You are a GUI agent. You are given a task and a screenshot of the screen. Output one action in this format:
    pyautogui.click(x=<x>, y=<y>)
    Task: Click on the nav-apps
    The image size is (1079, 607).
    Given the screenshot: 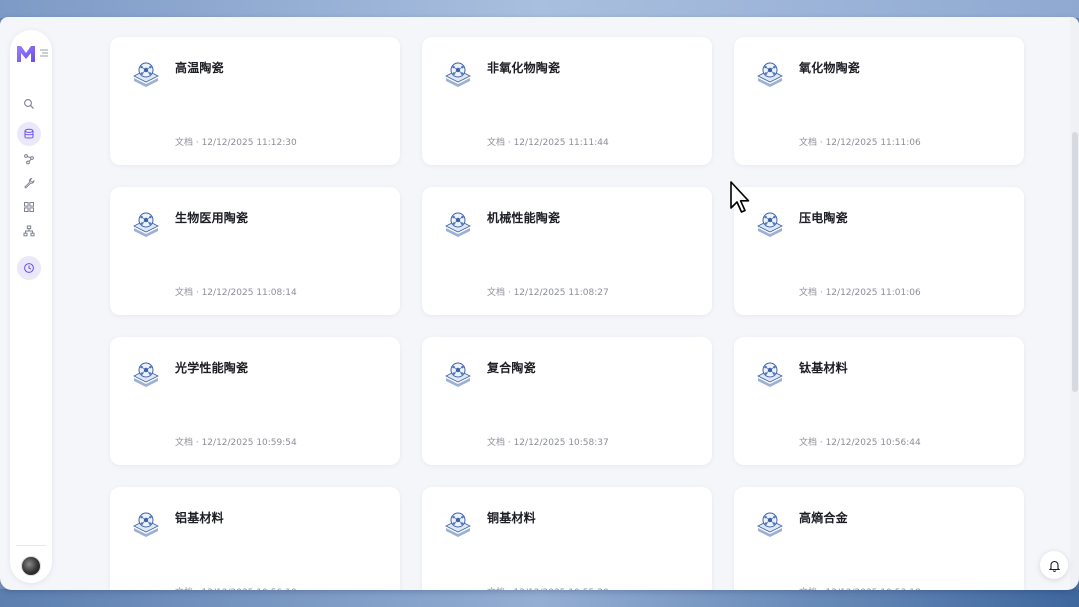 What is the action you would take?
    pyautogui.click(x=29, y=207)
    